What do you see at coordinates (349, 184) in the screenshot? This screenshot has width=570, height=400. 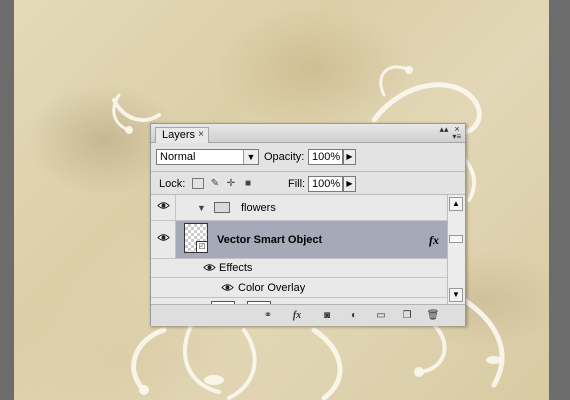 I see `fill-slider-button: ▶` at bounding box center [349, 184].